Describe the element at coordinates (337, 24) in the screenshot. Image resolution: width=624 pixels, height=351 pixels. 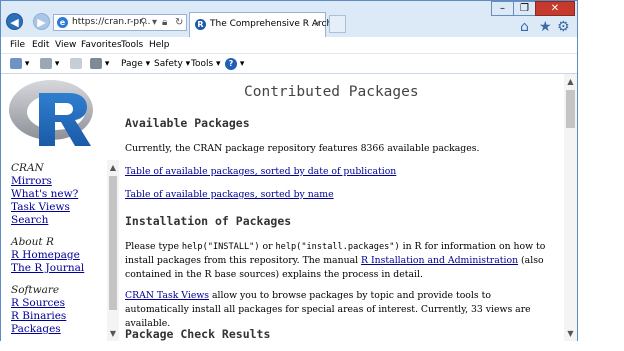
I see `new-tab-button` at that location.